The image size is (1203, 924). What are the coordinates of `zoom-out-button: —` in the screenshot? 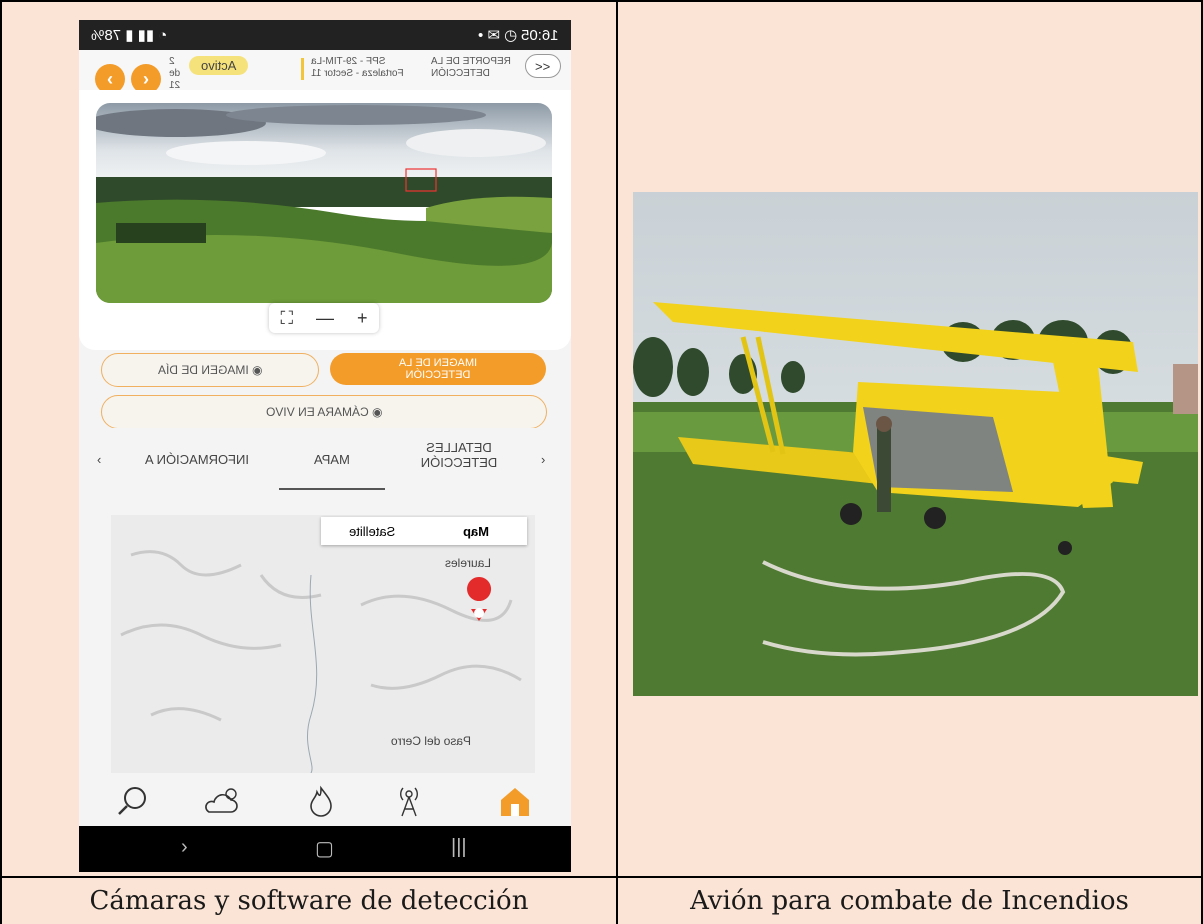 It's located at (325, 318).